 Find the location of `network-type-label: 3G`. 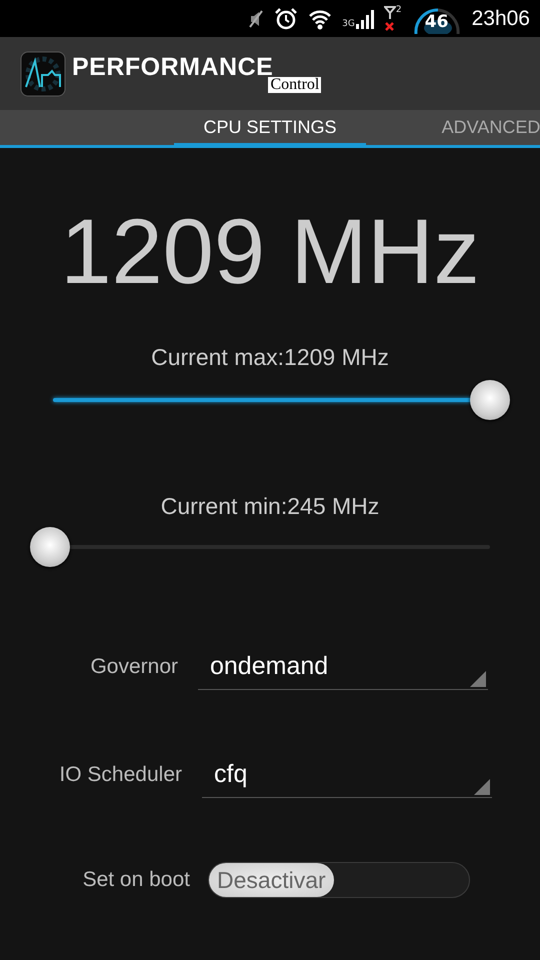

network-type-label: 3G is located at coordinates (348, 24).